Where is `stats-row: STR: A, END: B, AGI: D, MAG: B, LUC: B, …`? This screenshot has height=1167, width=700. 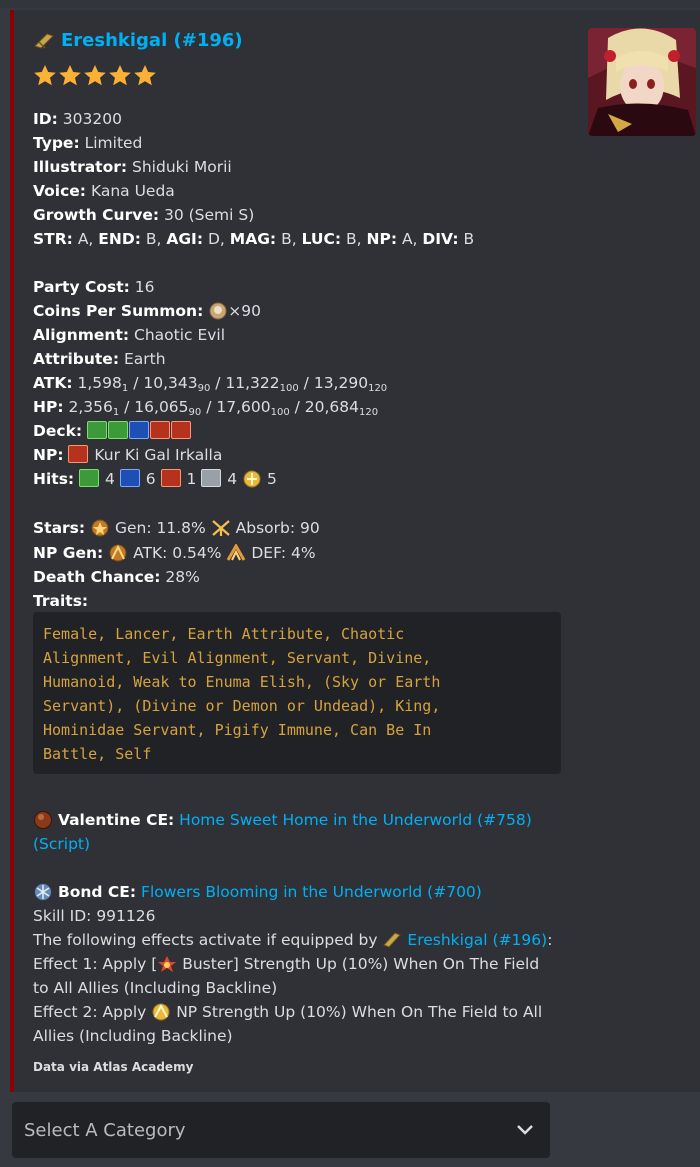
stats-row: STR: A, END: B, AGI: D, MAG: B, LUC: B, … is located at coordinates (254, 239).